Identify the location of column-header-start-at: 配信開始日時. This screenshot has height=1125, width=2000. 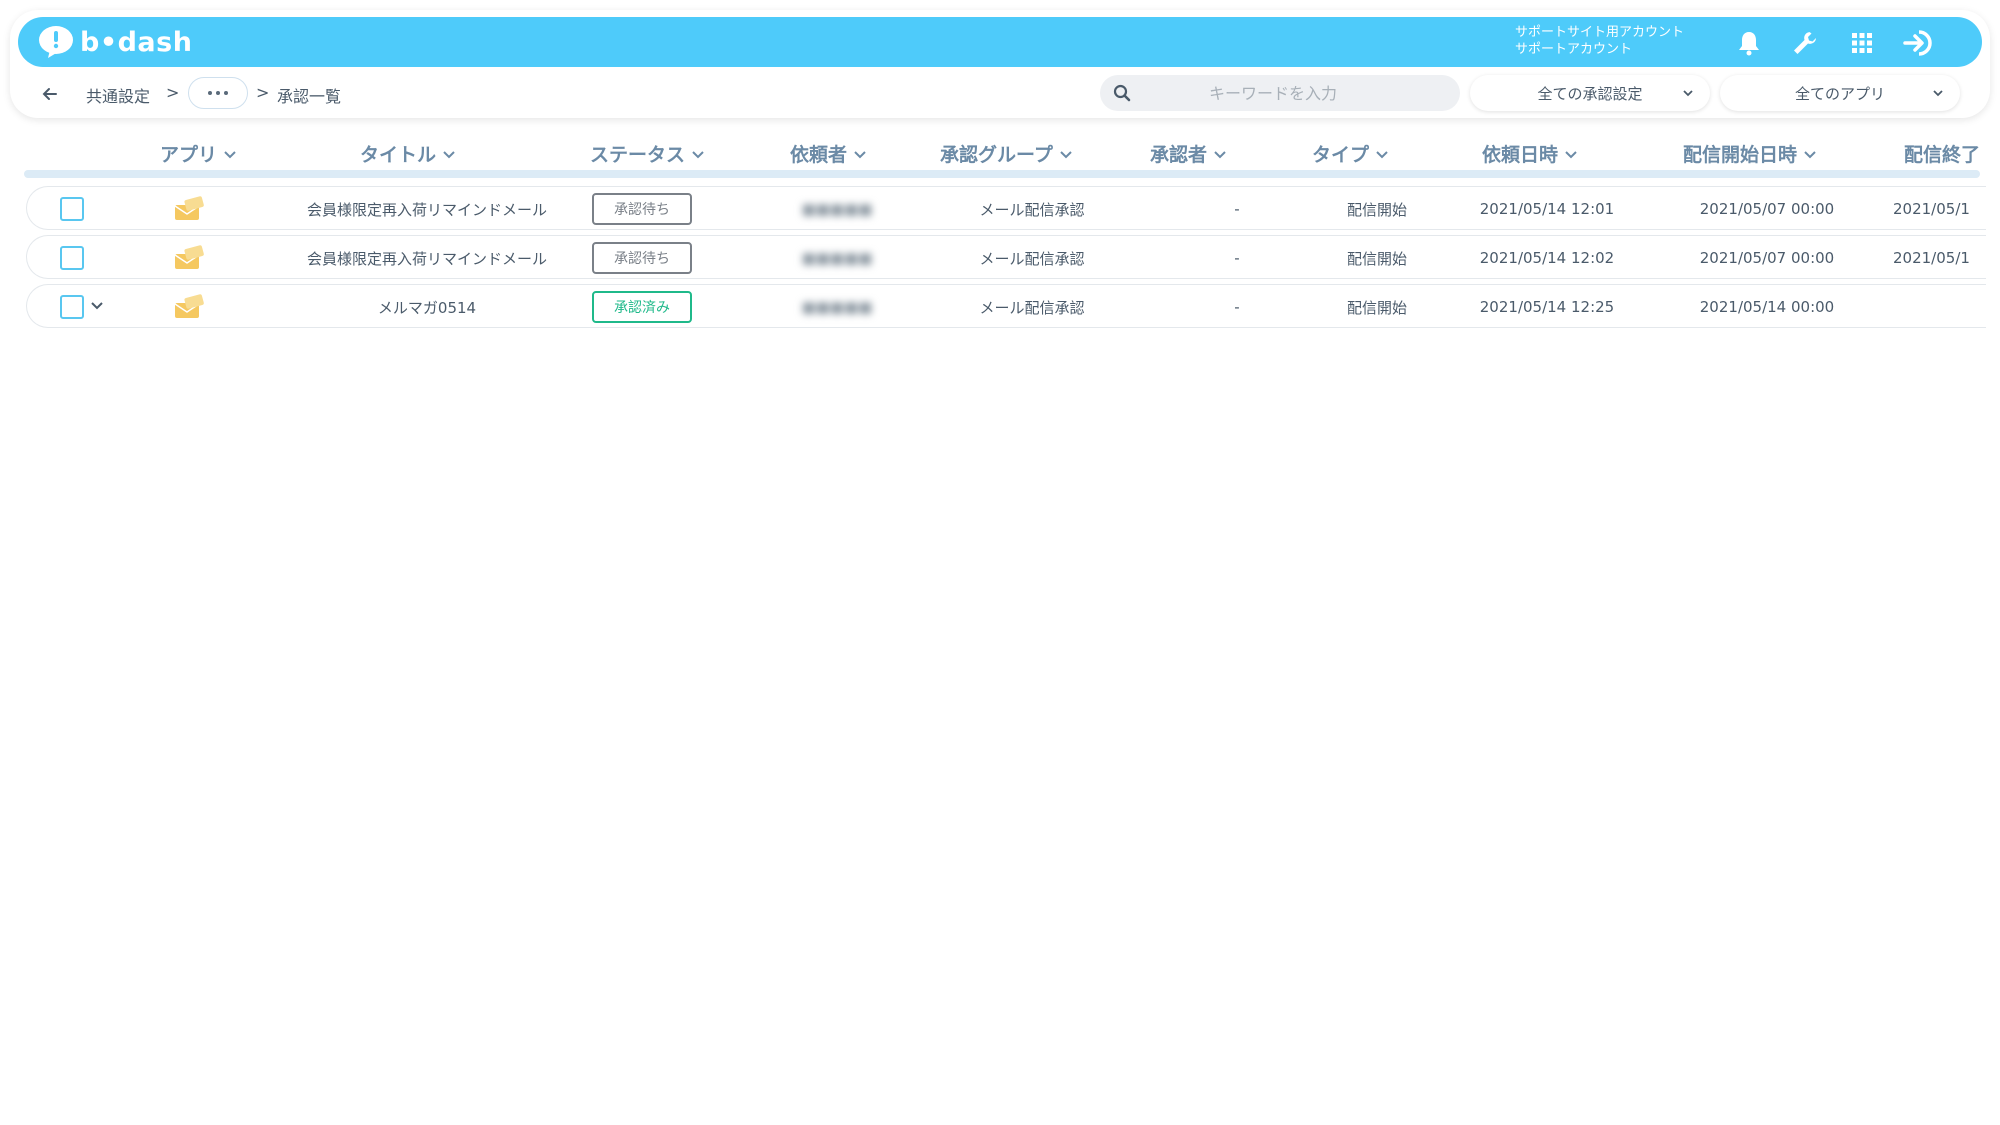
(1750, 153).